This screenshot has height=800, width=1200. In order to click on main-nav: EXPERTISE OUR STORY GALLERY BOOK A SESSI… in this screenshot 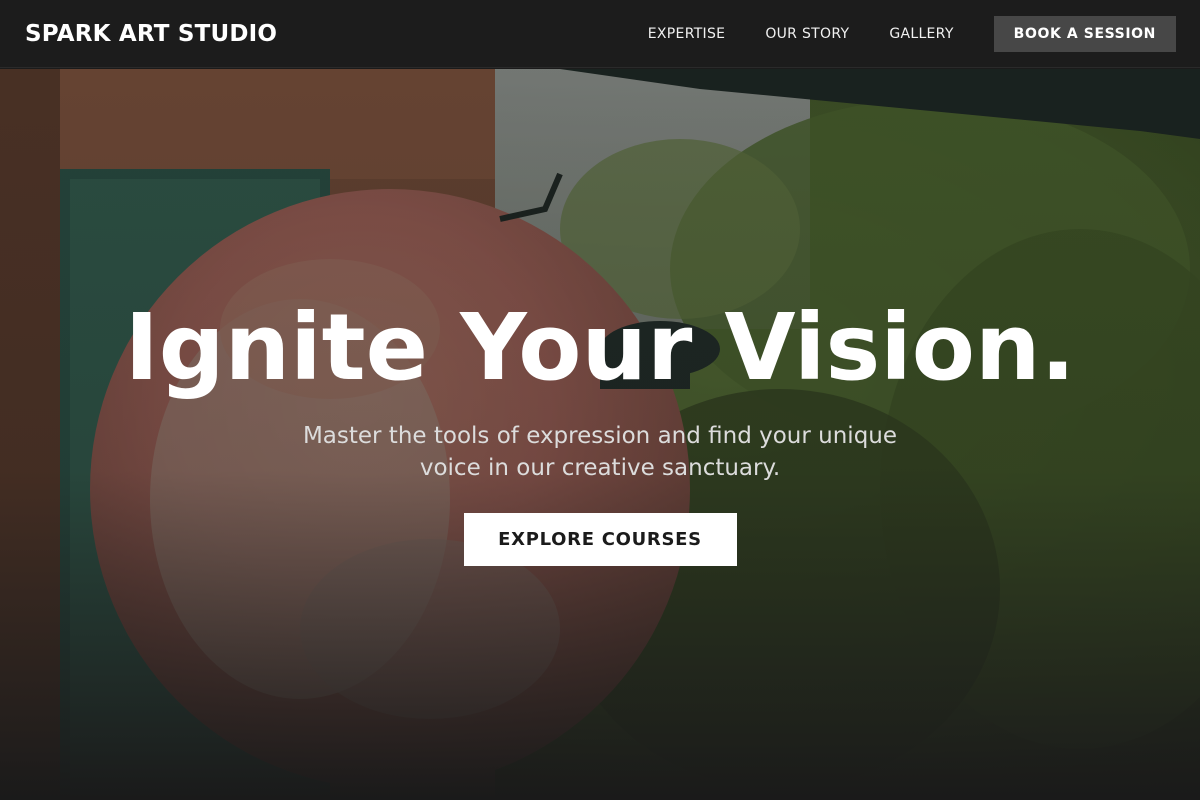, I will do `click(912, 33)`.